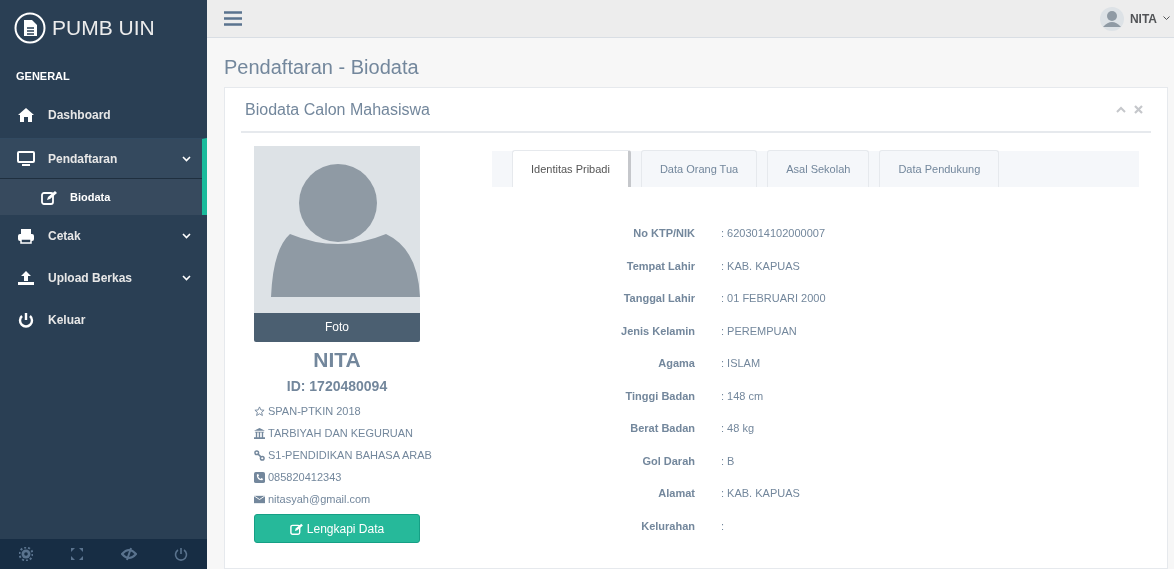 This screenshot has height=569, width=1174. Describe the element at coordinates (26, 115) in the screenshot. I see `home-icon` at that location.